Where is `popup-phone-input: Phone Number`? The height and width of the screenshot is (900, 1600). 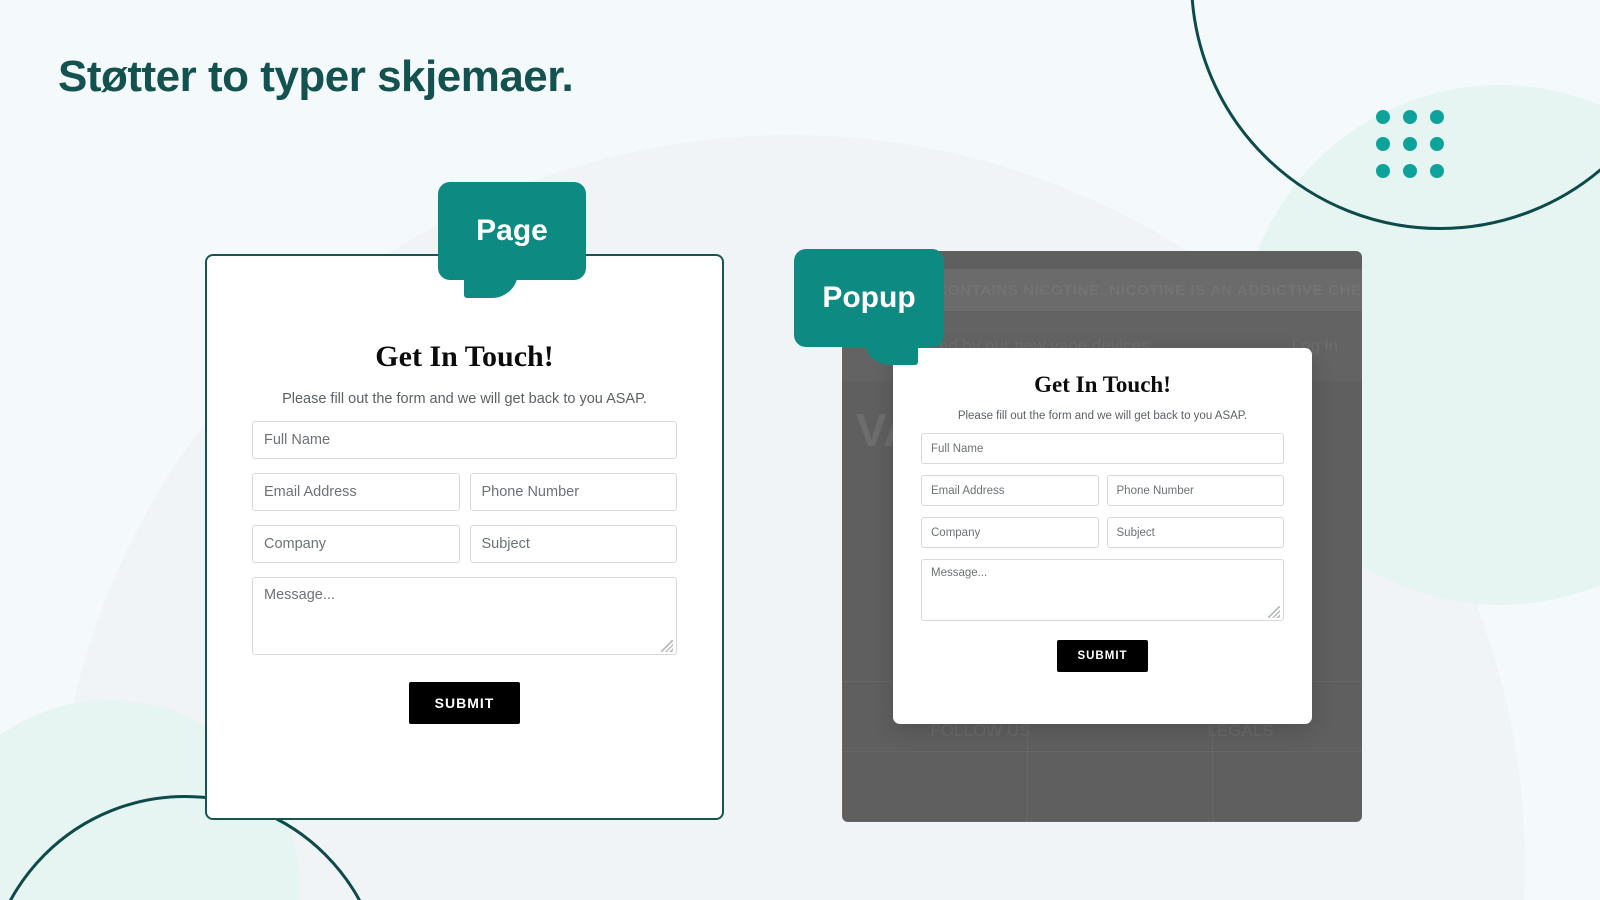 popup-phone-input: Phone Number is located at coordinates (1195, 490).